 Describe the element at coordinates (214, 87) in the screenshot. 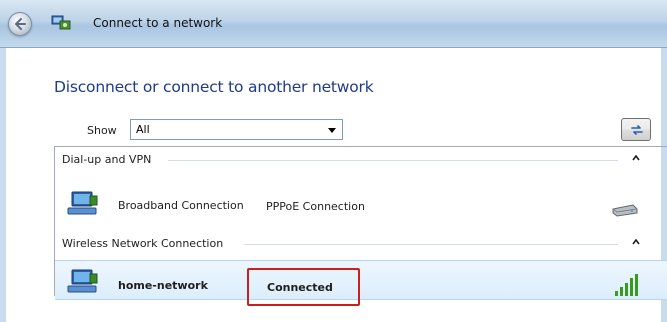

I see `page-heading: Disconnect or connect to another network` at that location.